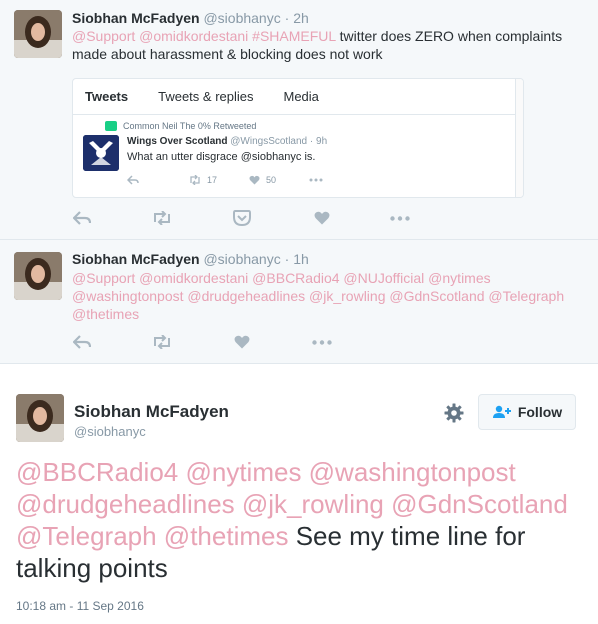 The height and width of the screenshot is (624, 598). Describe the element at coordinates (237, 180) in the screenshot. I see `inner-tweet-actions: 17 50` at that location.